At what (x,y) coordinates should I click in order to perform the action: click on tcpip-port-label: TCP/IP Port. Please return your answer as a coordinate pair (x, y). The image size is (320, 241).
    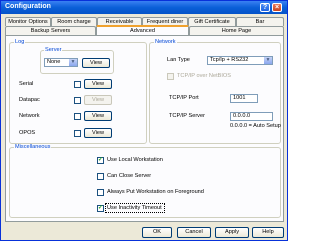
    Looking at the image, I should click on (184, 98).